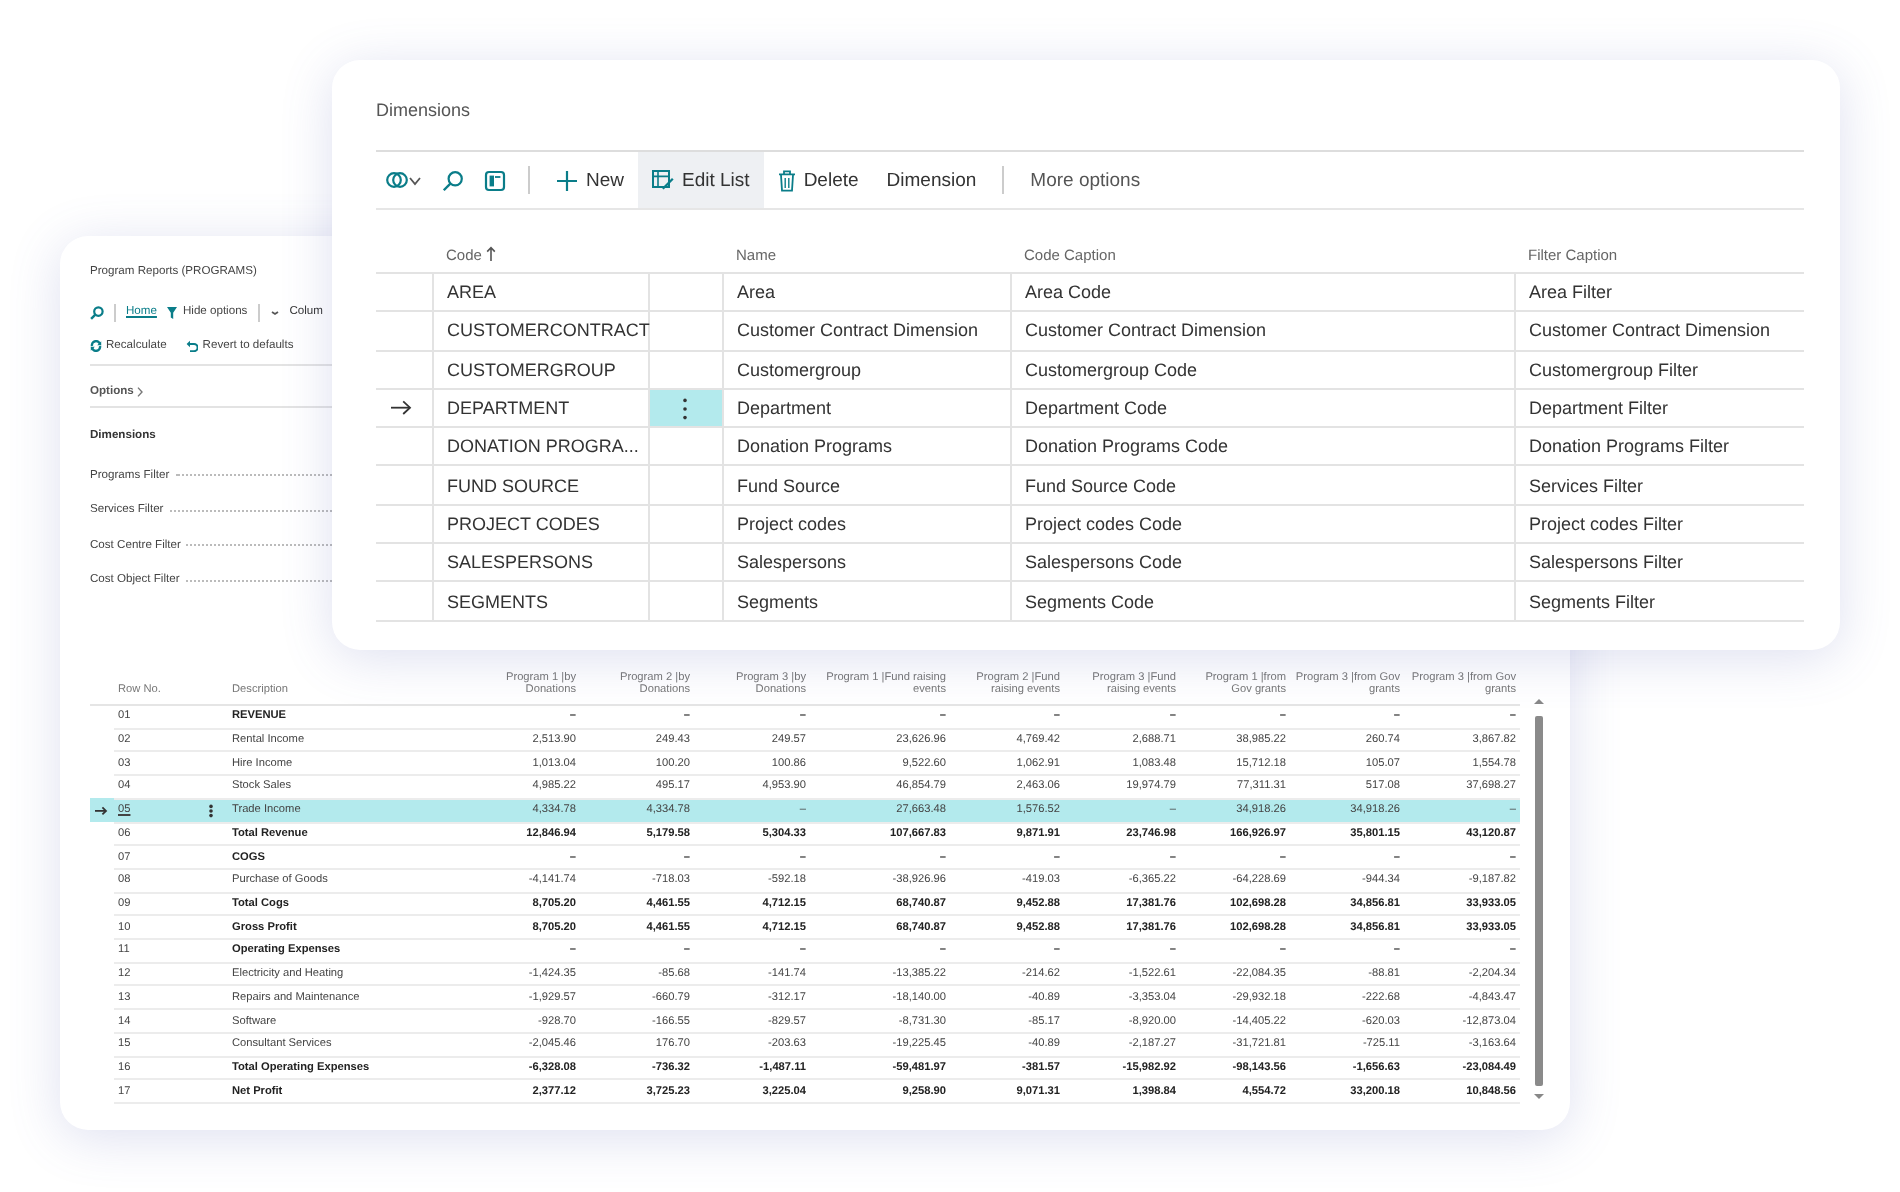 The image size is (1900, 1192). What do you see at coordinates (786, 180) in the screenshot?
I see `trash-icon` at bounding box center [786, 180].